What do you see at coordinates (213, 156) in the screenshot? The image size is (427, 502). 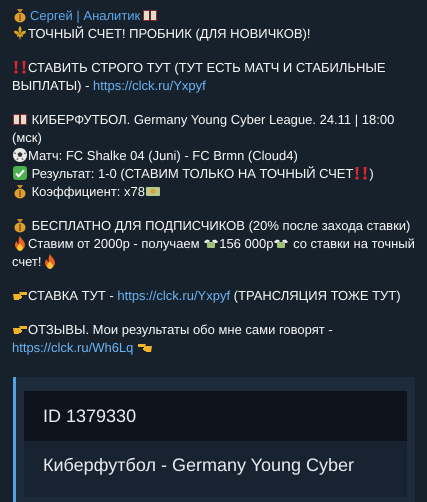 I see `message-line: Матч: FC Shalke 04 (Juni) - FC Brmn (Cloud4)` at bounding box center [213, 156].